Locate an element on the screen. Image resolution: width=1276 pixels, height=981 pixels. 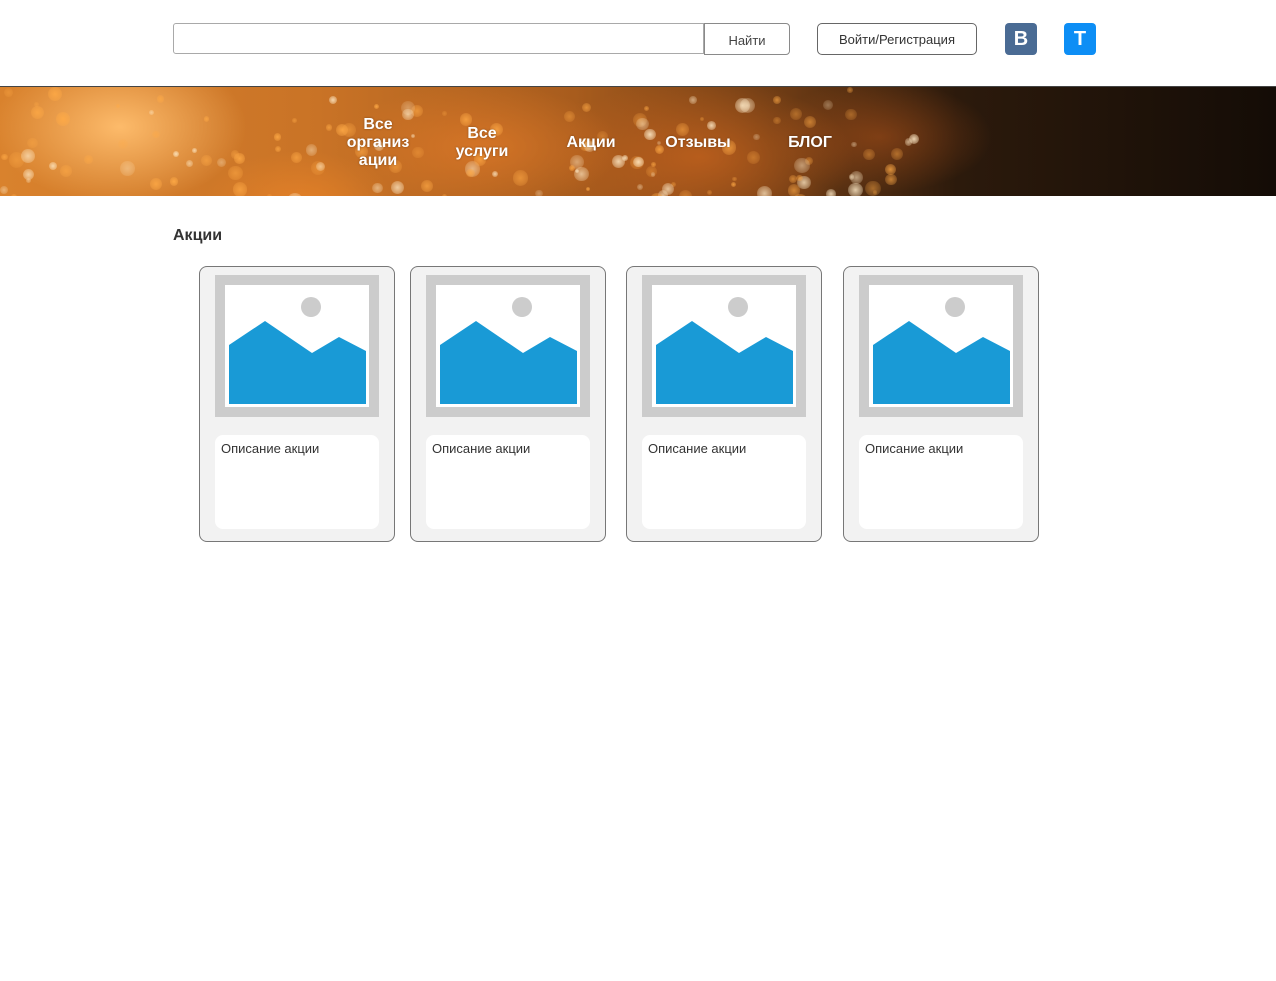
vk-icon: В is located at coordinates (1021, 39).